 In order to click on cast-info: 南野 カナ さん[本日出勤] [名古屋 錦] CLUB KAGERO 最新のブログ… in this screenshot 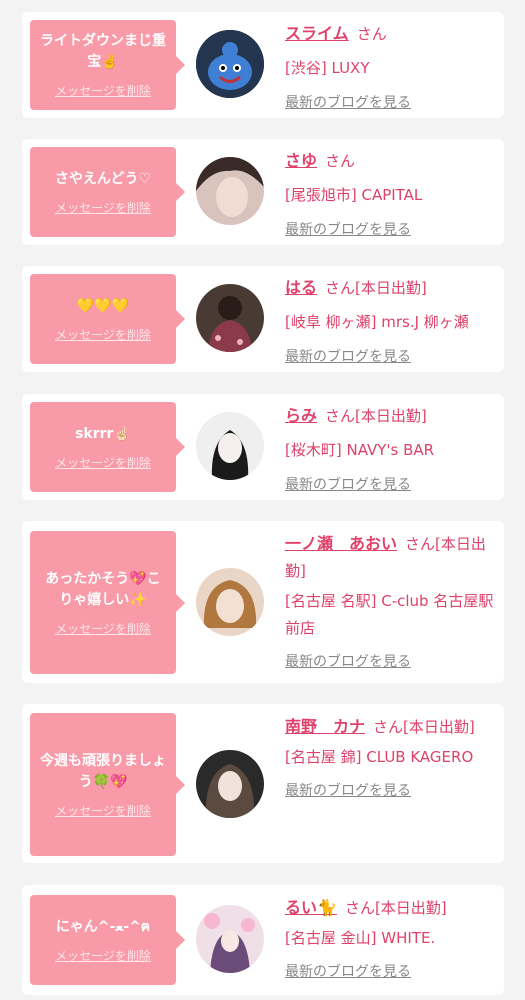, I will do `click(392, 759)`.